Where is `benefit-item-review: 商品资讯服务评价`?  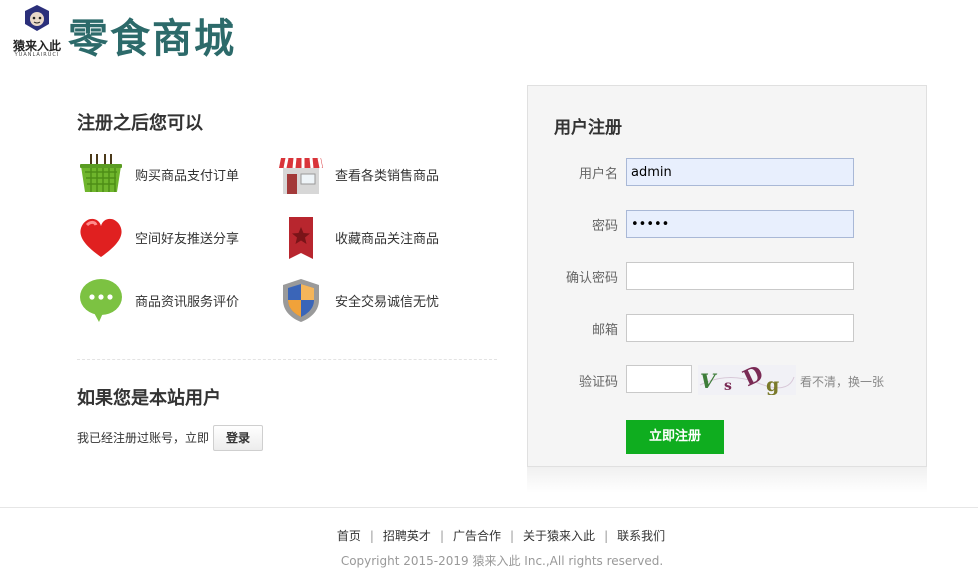
benefit-item-review: 商品资讯服务评价 is located at coordinates (172, 301).